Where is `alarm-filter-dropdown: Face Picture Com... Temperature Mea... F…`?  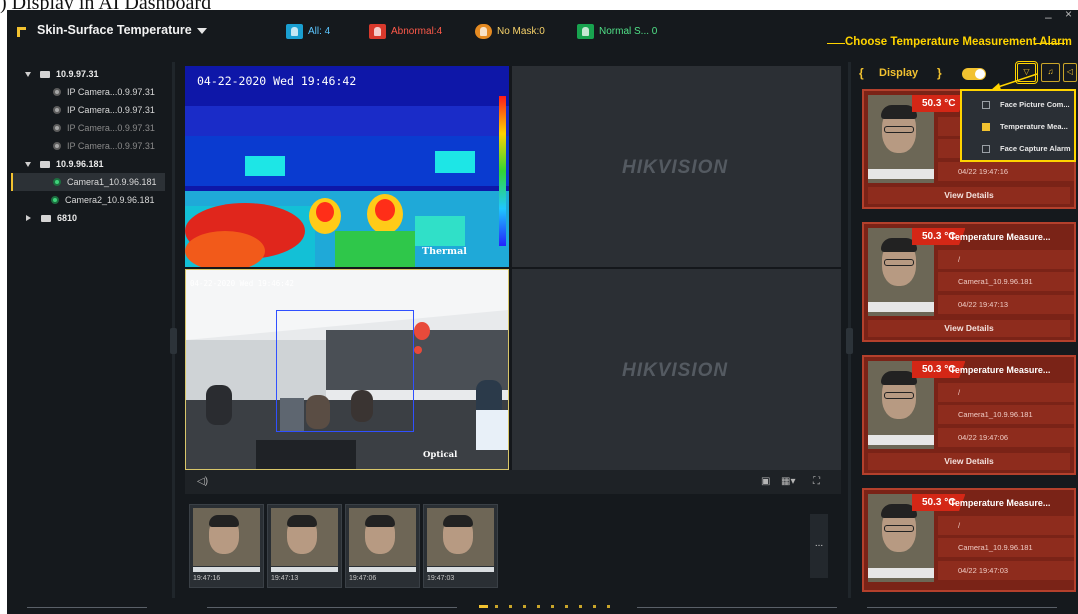
alarm-filter-dropdown: Face Picture Com... Temperature Mea... F… is located at coordinates (1018, 125).